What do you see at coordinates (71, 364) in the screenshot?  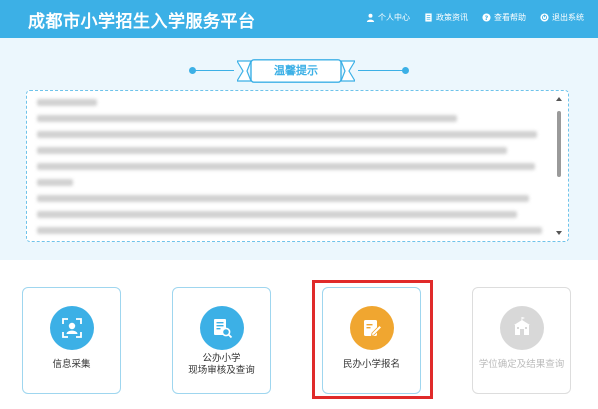 I see `card-info-collection-label: 信息采集` at bounding box center [71, 364].